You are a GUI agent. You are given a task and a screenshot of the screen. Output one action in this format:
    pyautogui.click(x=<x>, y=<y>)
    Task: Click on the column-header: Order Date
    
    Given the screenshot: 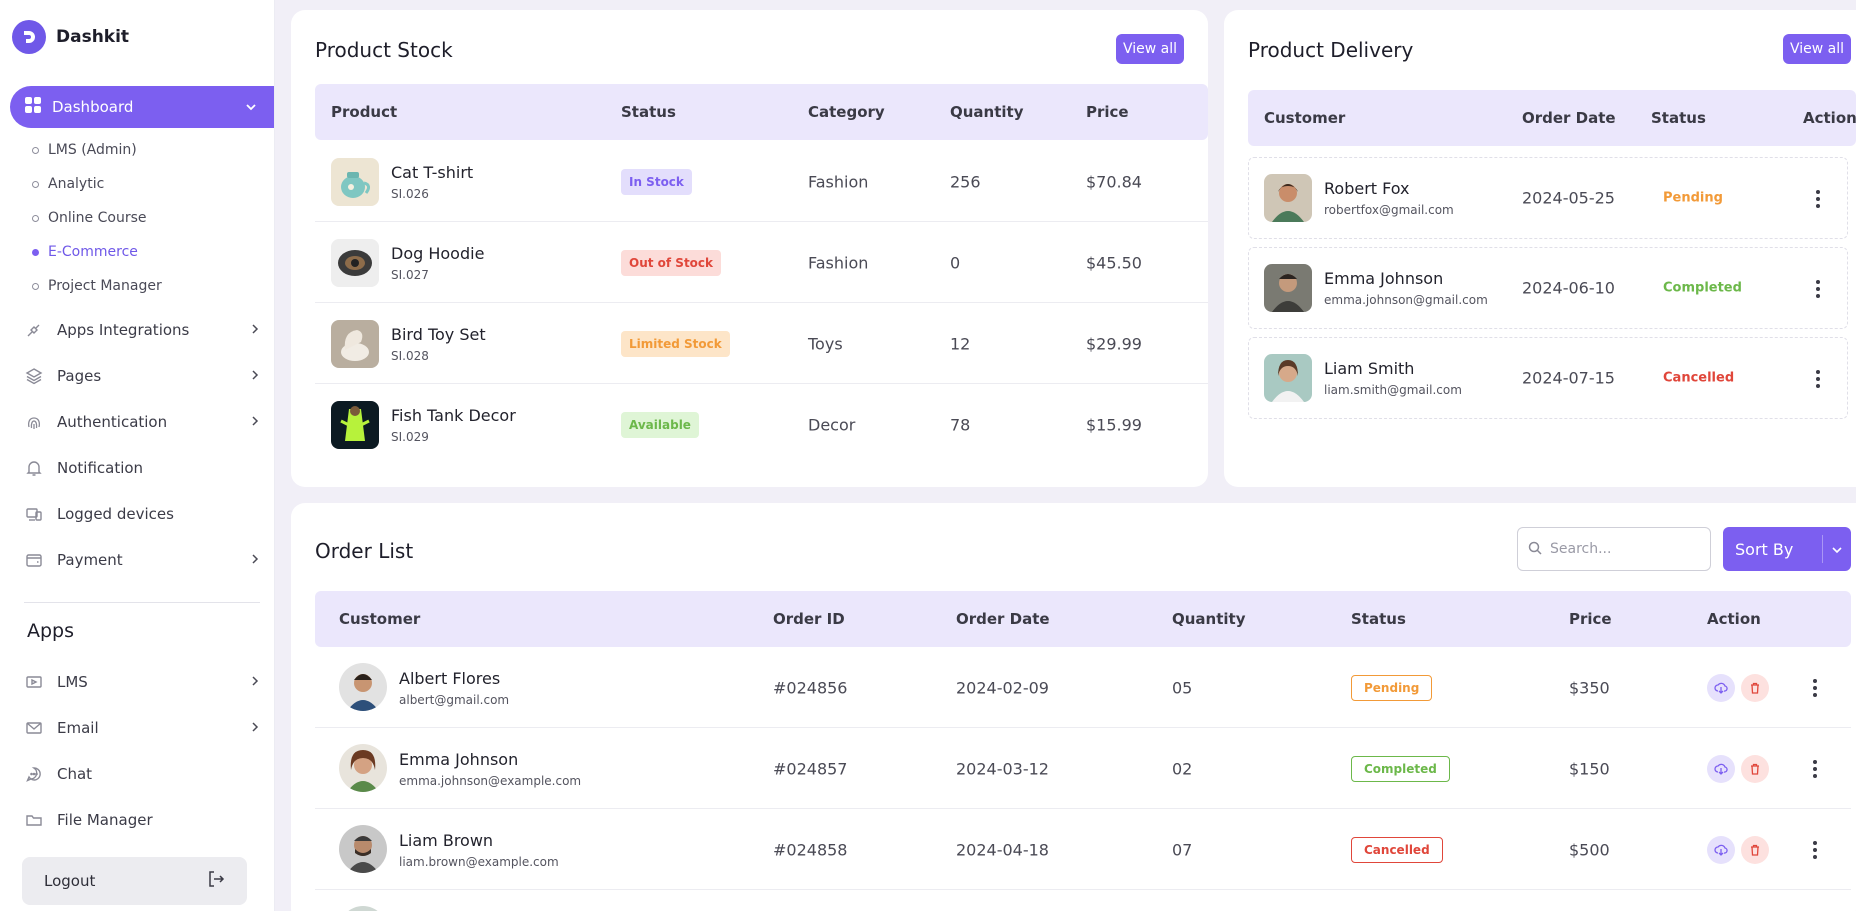 What is the action you would take?
    pyautogui.click(x=1003, y=619)
    